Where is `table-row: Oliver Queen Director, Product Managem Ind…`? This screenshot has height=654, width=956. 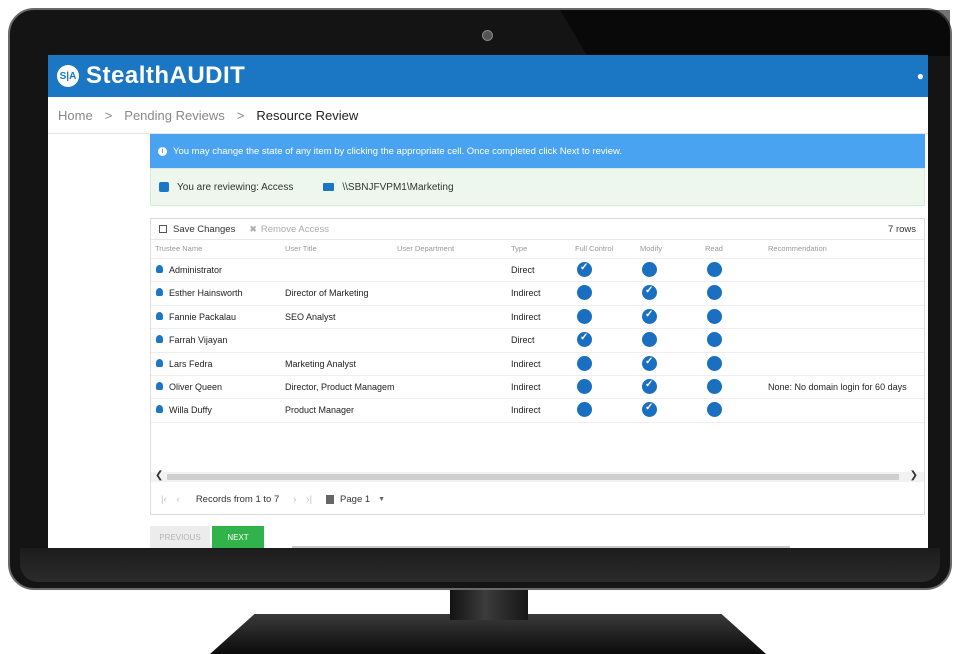
table-row: Oliver Queen Director, Product Managem Ind… is located at coordinates (537, 388).